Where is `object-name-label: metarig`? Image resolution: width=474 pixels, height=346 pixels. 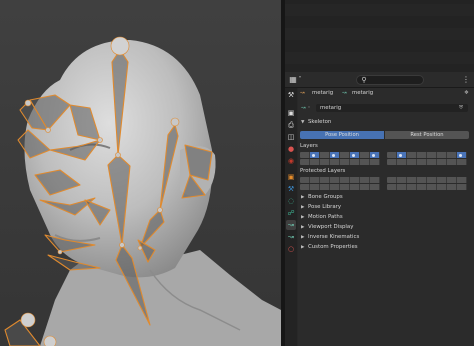
object-name-label: metarig is located at coordinates (322, 93).